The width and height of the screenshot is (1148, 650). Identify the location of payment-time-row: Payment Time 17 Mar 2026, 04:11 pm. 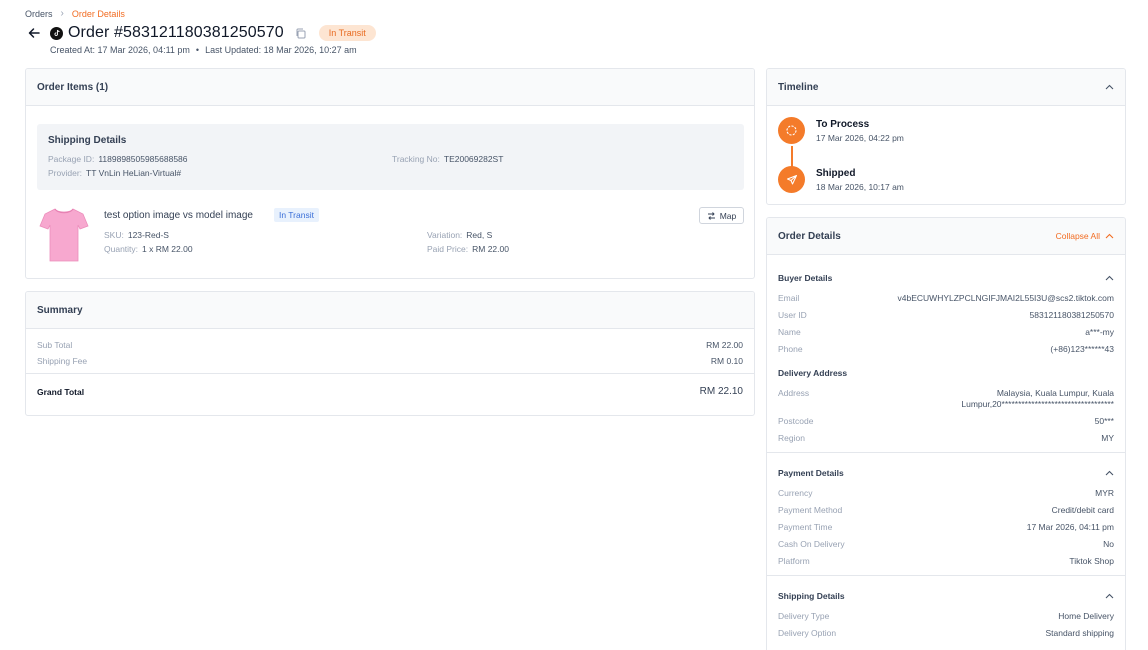
(946, 527).